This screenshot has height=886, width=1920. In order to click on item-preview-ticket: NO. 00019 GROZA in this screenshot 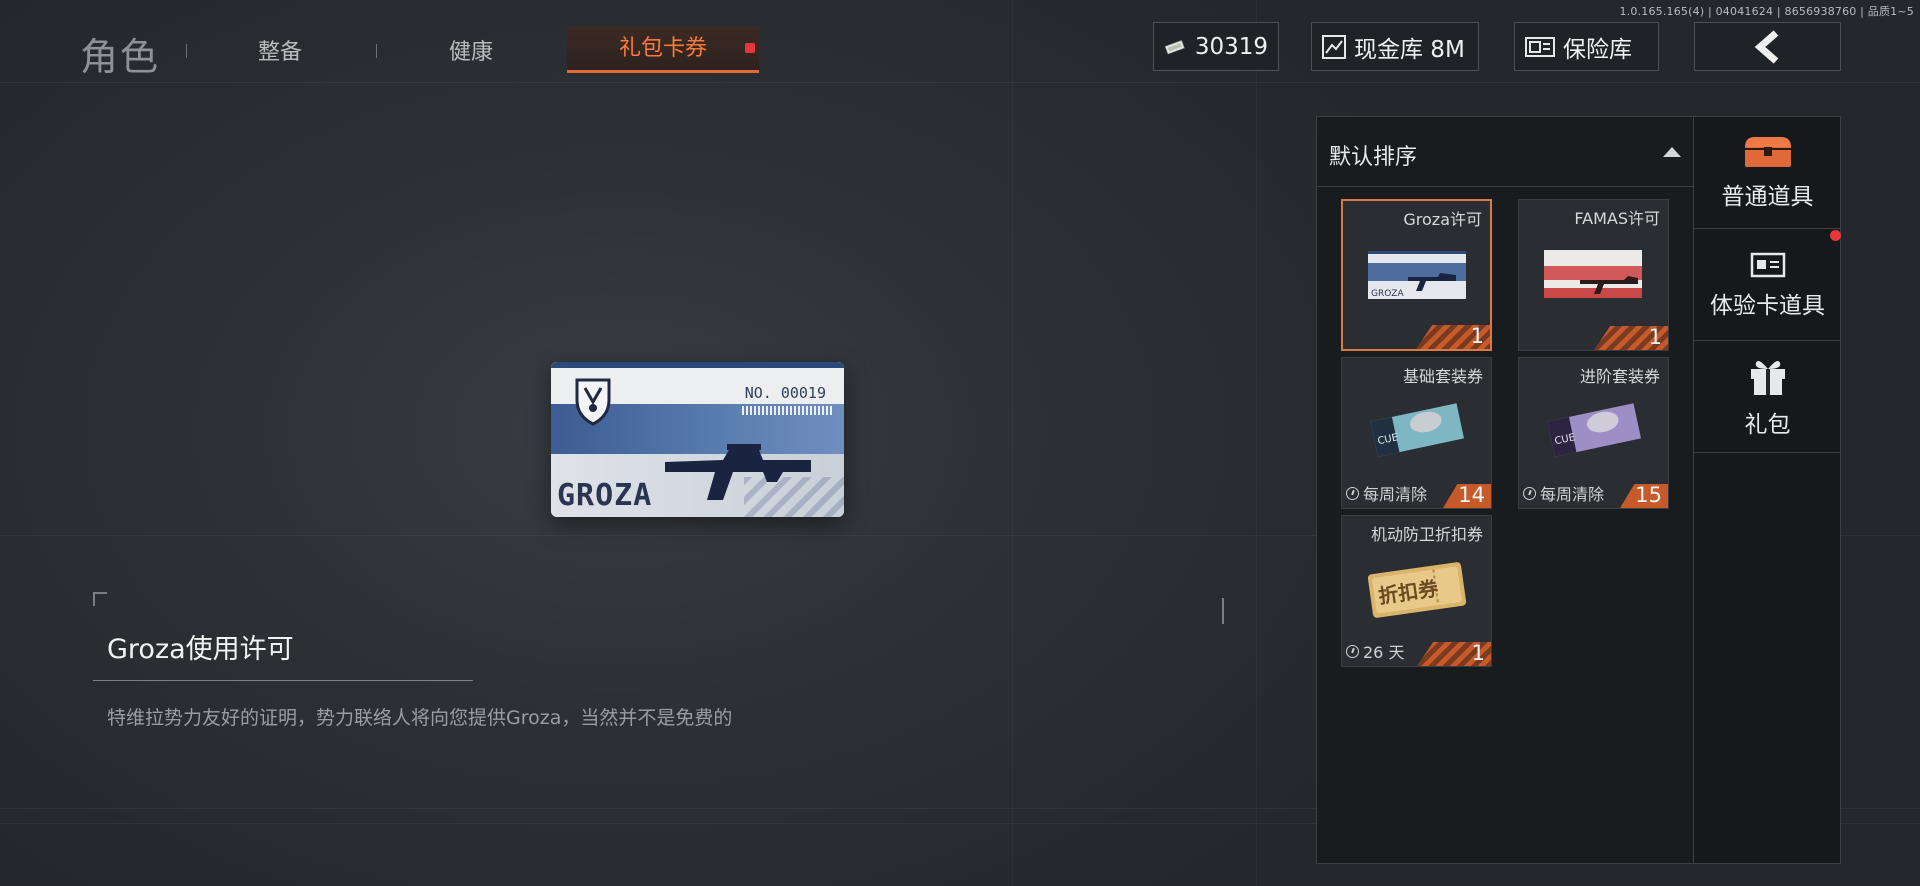, I will do `click(697, 439)`.